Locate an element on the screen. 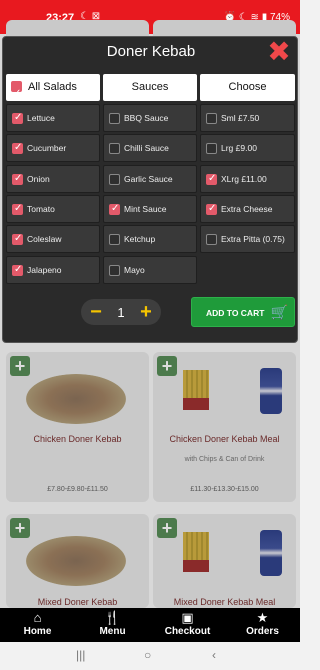  home-icon: ⌂ is located at coordinates (37, 617).